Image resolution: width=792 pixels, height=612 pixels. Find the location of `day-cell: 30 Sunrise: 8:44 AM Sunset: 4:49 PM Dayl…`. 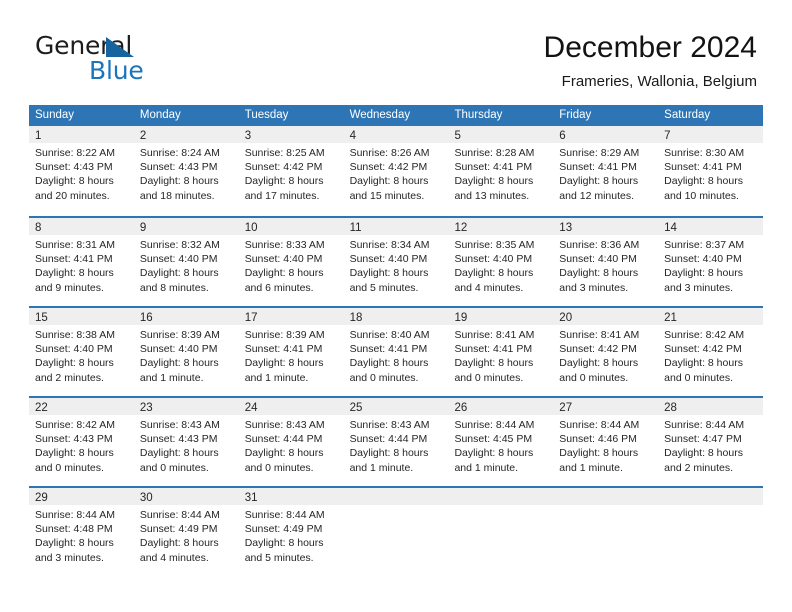

day-cell: 30 Sunrise: 8:44 AM Sunset: 4:49 PM Dayl… is located at coordinates (186, 529).